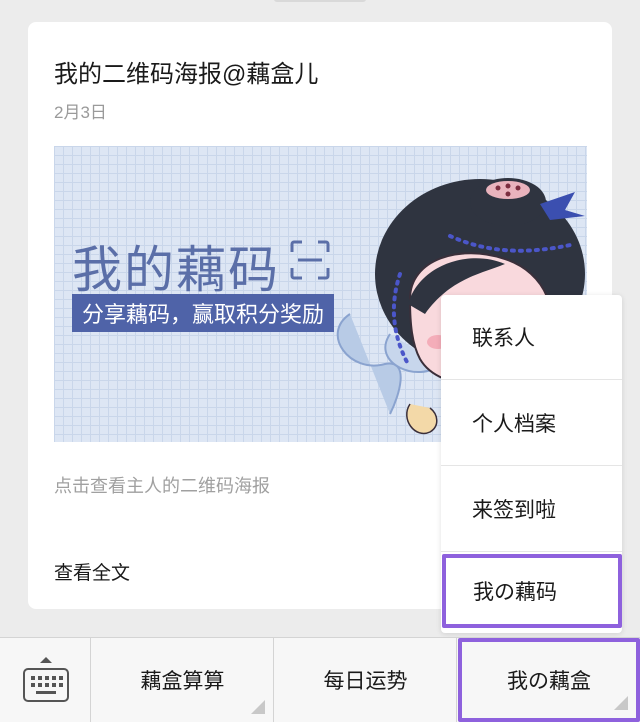 The image size is (640, 722). I want to click on cover-title: 我的藕码, so click(176, 270).